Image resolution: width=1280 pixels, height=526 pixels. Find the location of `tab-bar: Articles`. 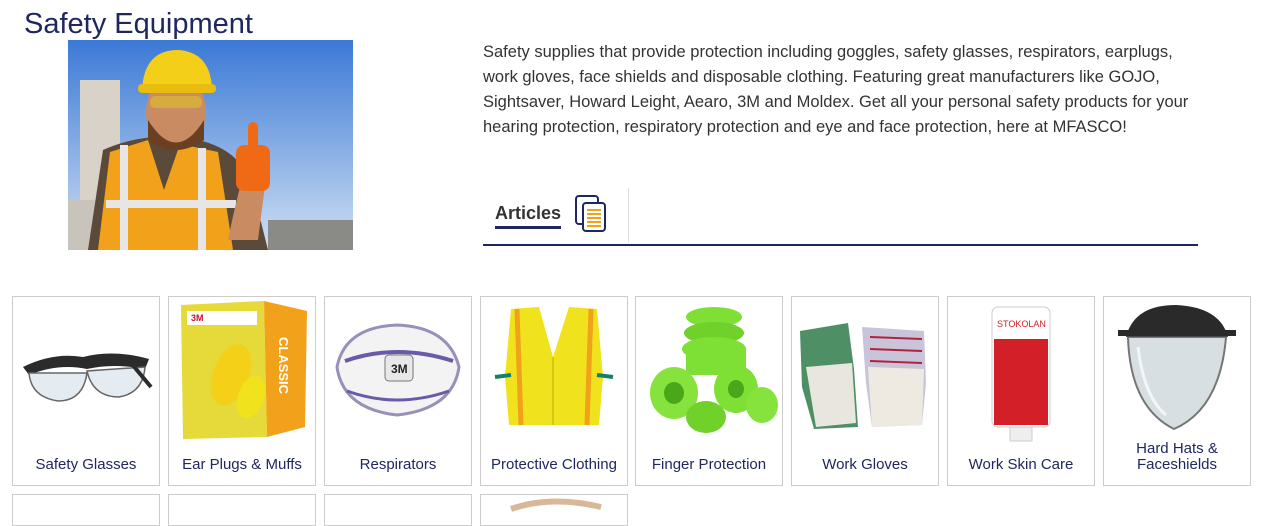

tab-bar: Articles is located at coordinates (840, 217).